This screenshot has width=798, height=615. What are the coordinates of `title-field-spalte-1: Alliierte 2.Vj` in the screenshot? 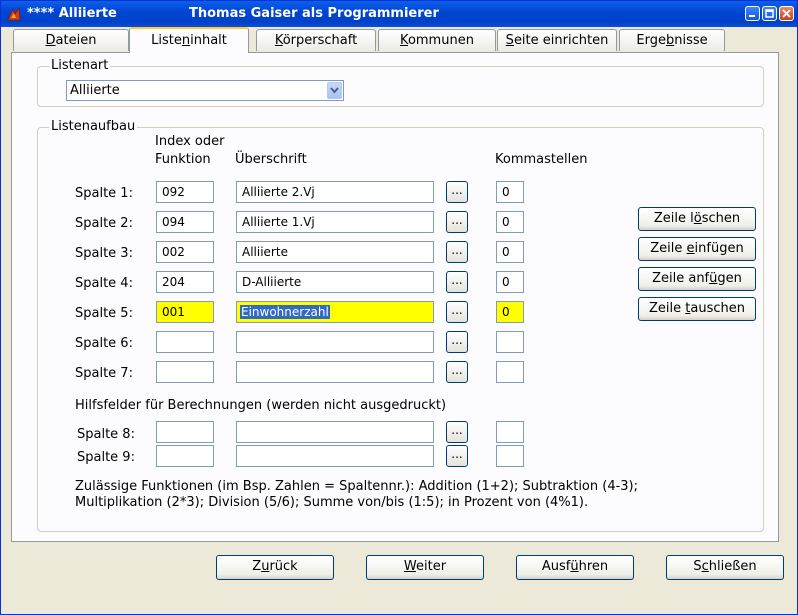 It's located at (335, 192).